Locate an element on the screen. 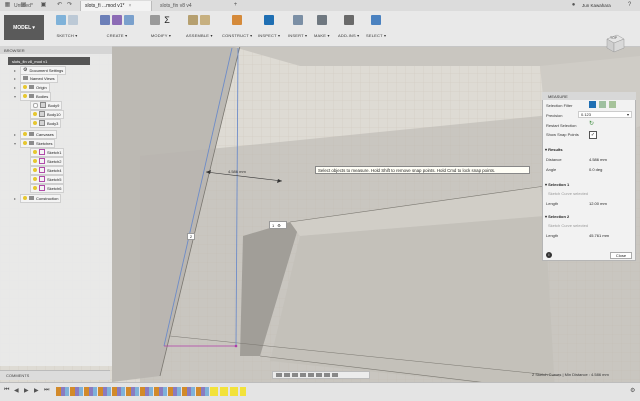  zoom-icon is located at coordinates (303, 375).